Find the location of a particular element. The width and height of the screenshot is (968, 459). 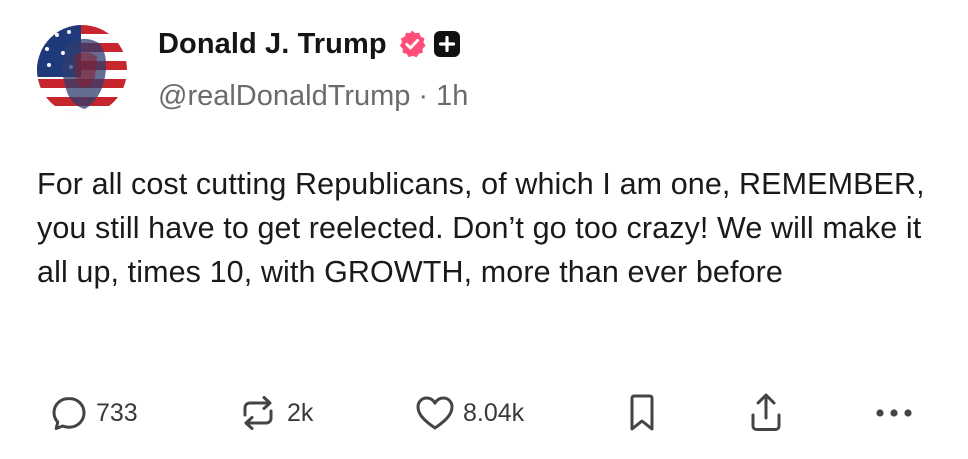

share-button is located at coordinates (766, 413).